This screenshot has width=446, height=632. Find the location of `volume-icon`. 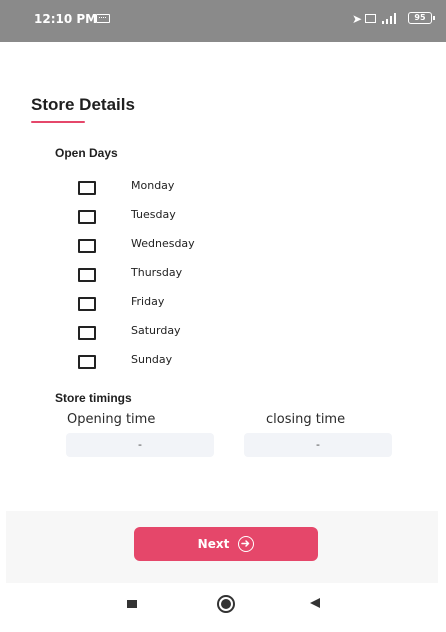

volume-icon is located at coordinates (370, 18).